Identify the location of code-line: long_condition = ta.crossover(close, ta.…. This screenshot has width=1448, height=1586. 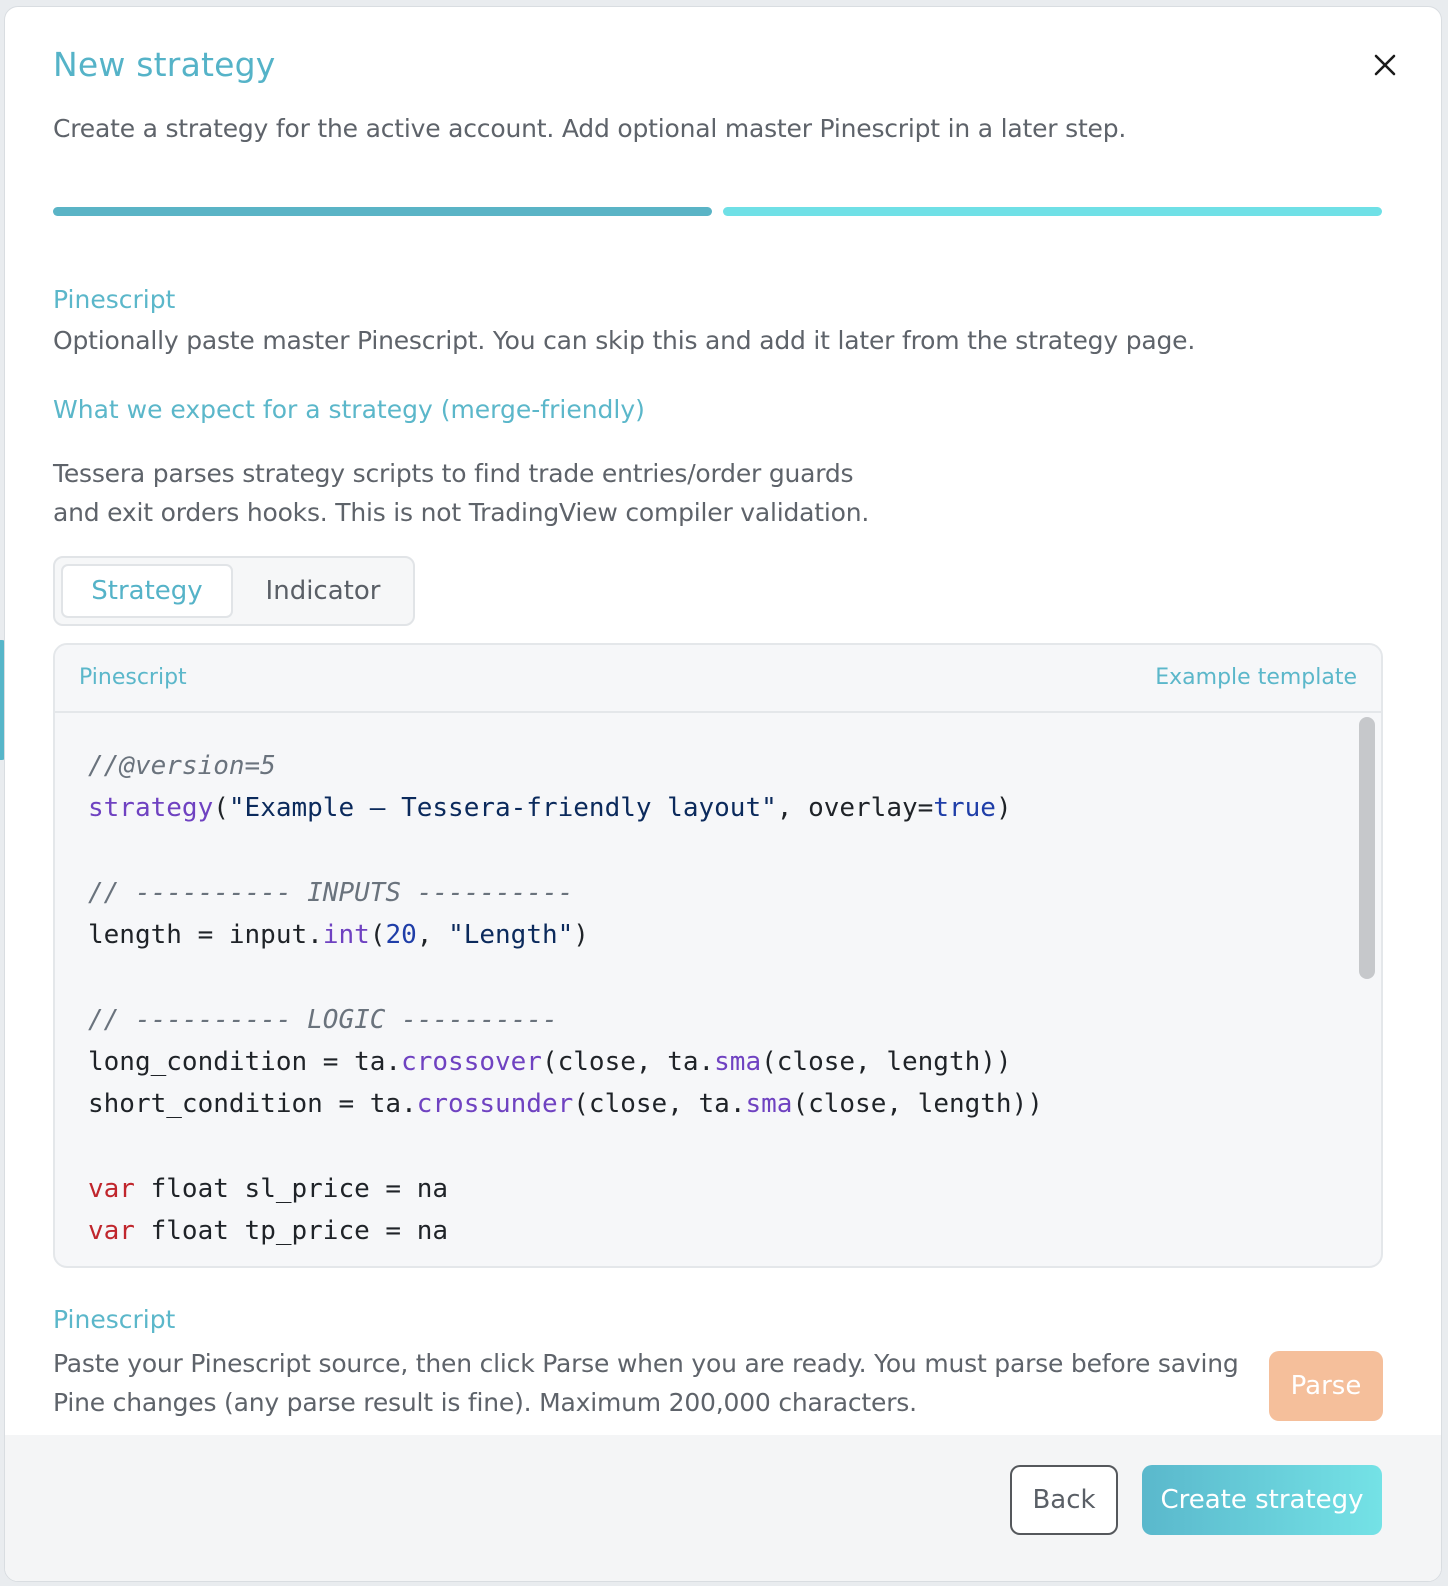
(550, 1062).